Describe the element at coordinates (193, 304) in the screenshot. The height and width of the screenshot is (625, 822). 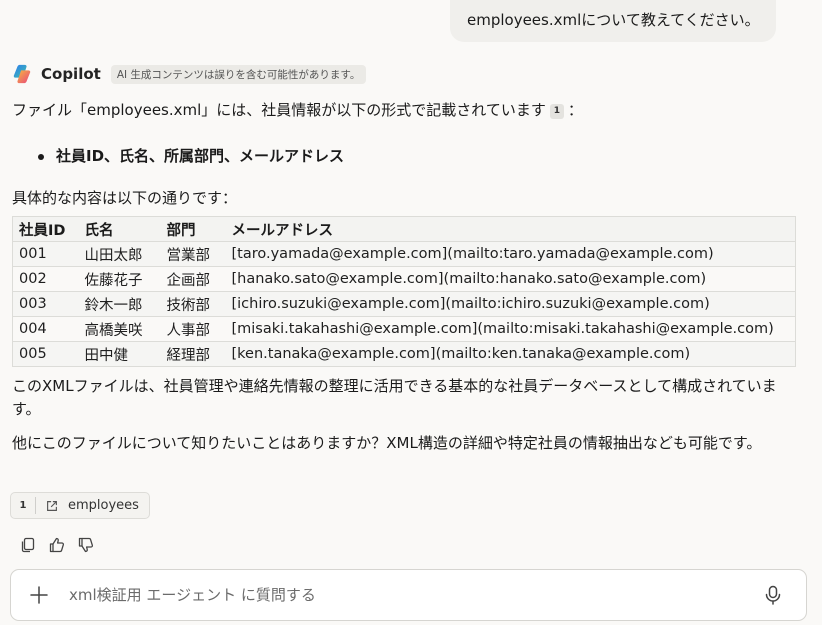
I see `cell-department: 技術部` at that location.